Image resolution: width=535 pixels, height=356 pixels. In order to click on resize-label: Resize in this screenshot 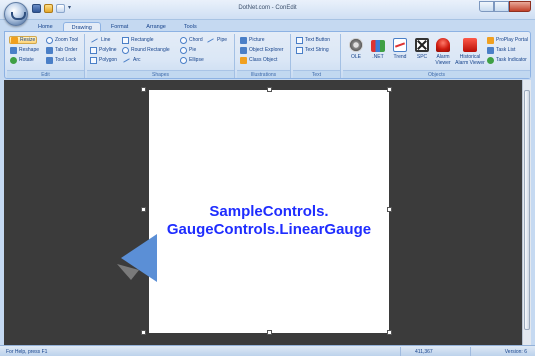, I will do `click(28, 40)`.